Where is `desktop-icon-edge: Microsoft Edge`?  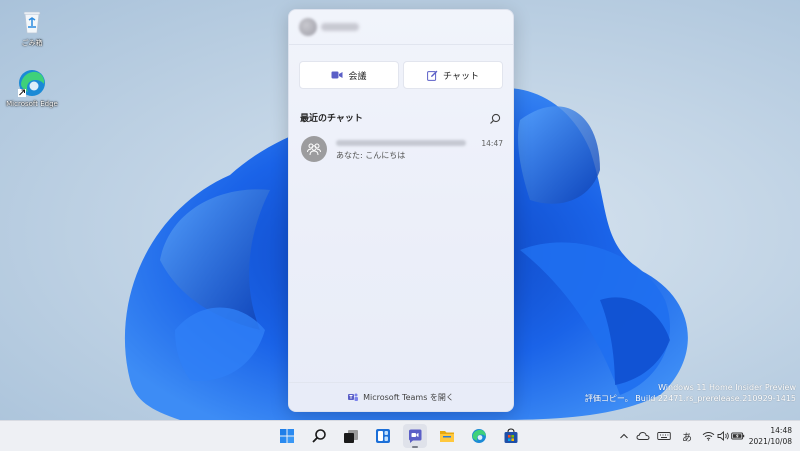
desktop-icon-edge: Microsoft Edge is located at coordinates (32, 88).